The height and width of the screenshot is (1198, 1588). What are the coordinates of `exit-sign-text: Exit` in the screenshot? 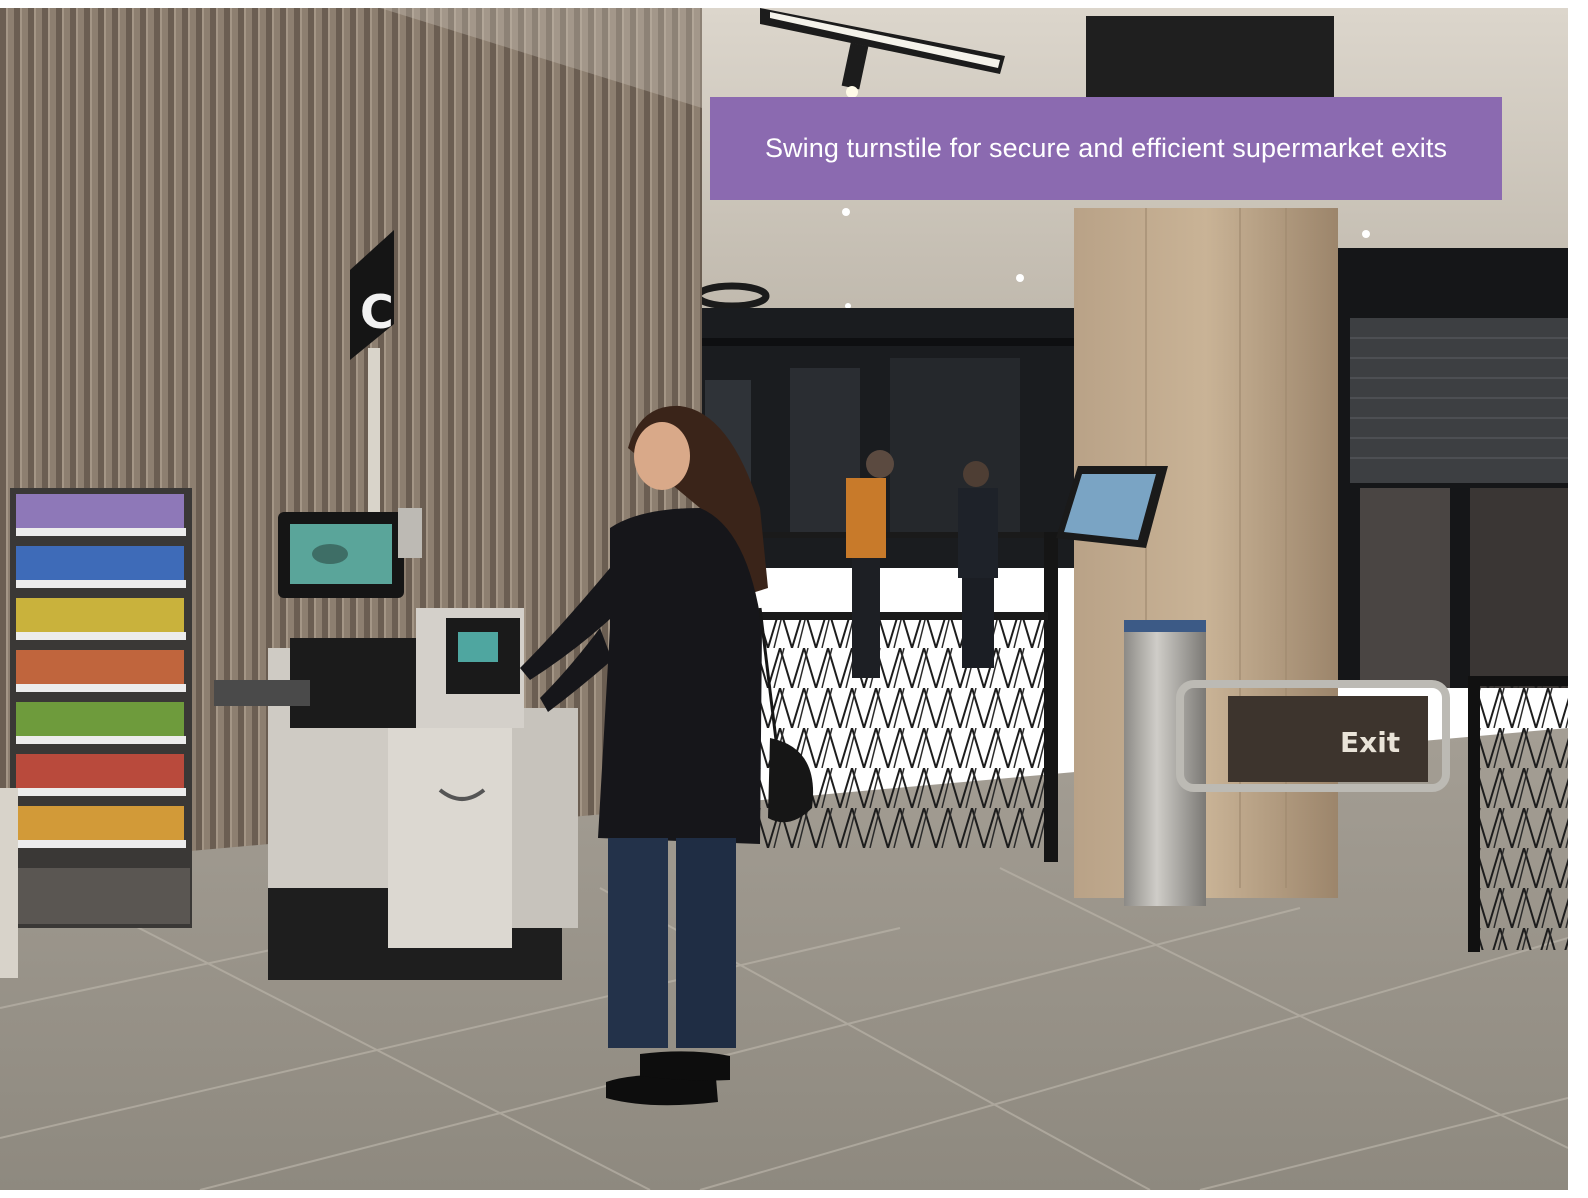 It's located at (1370, 742).